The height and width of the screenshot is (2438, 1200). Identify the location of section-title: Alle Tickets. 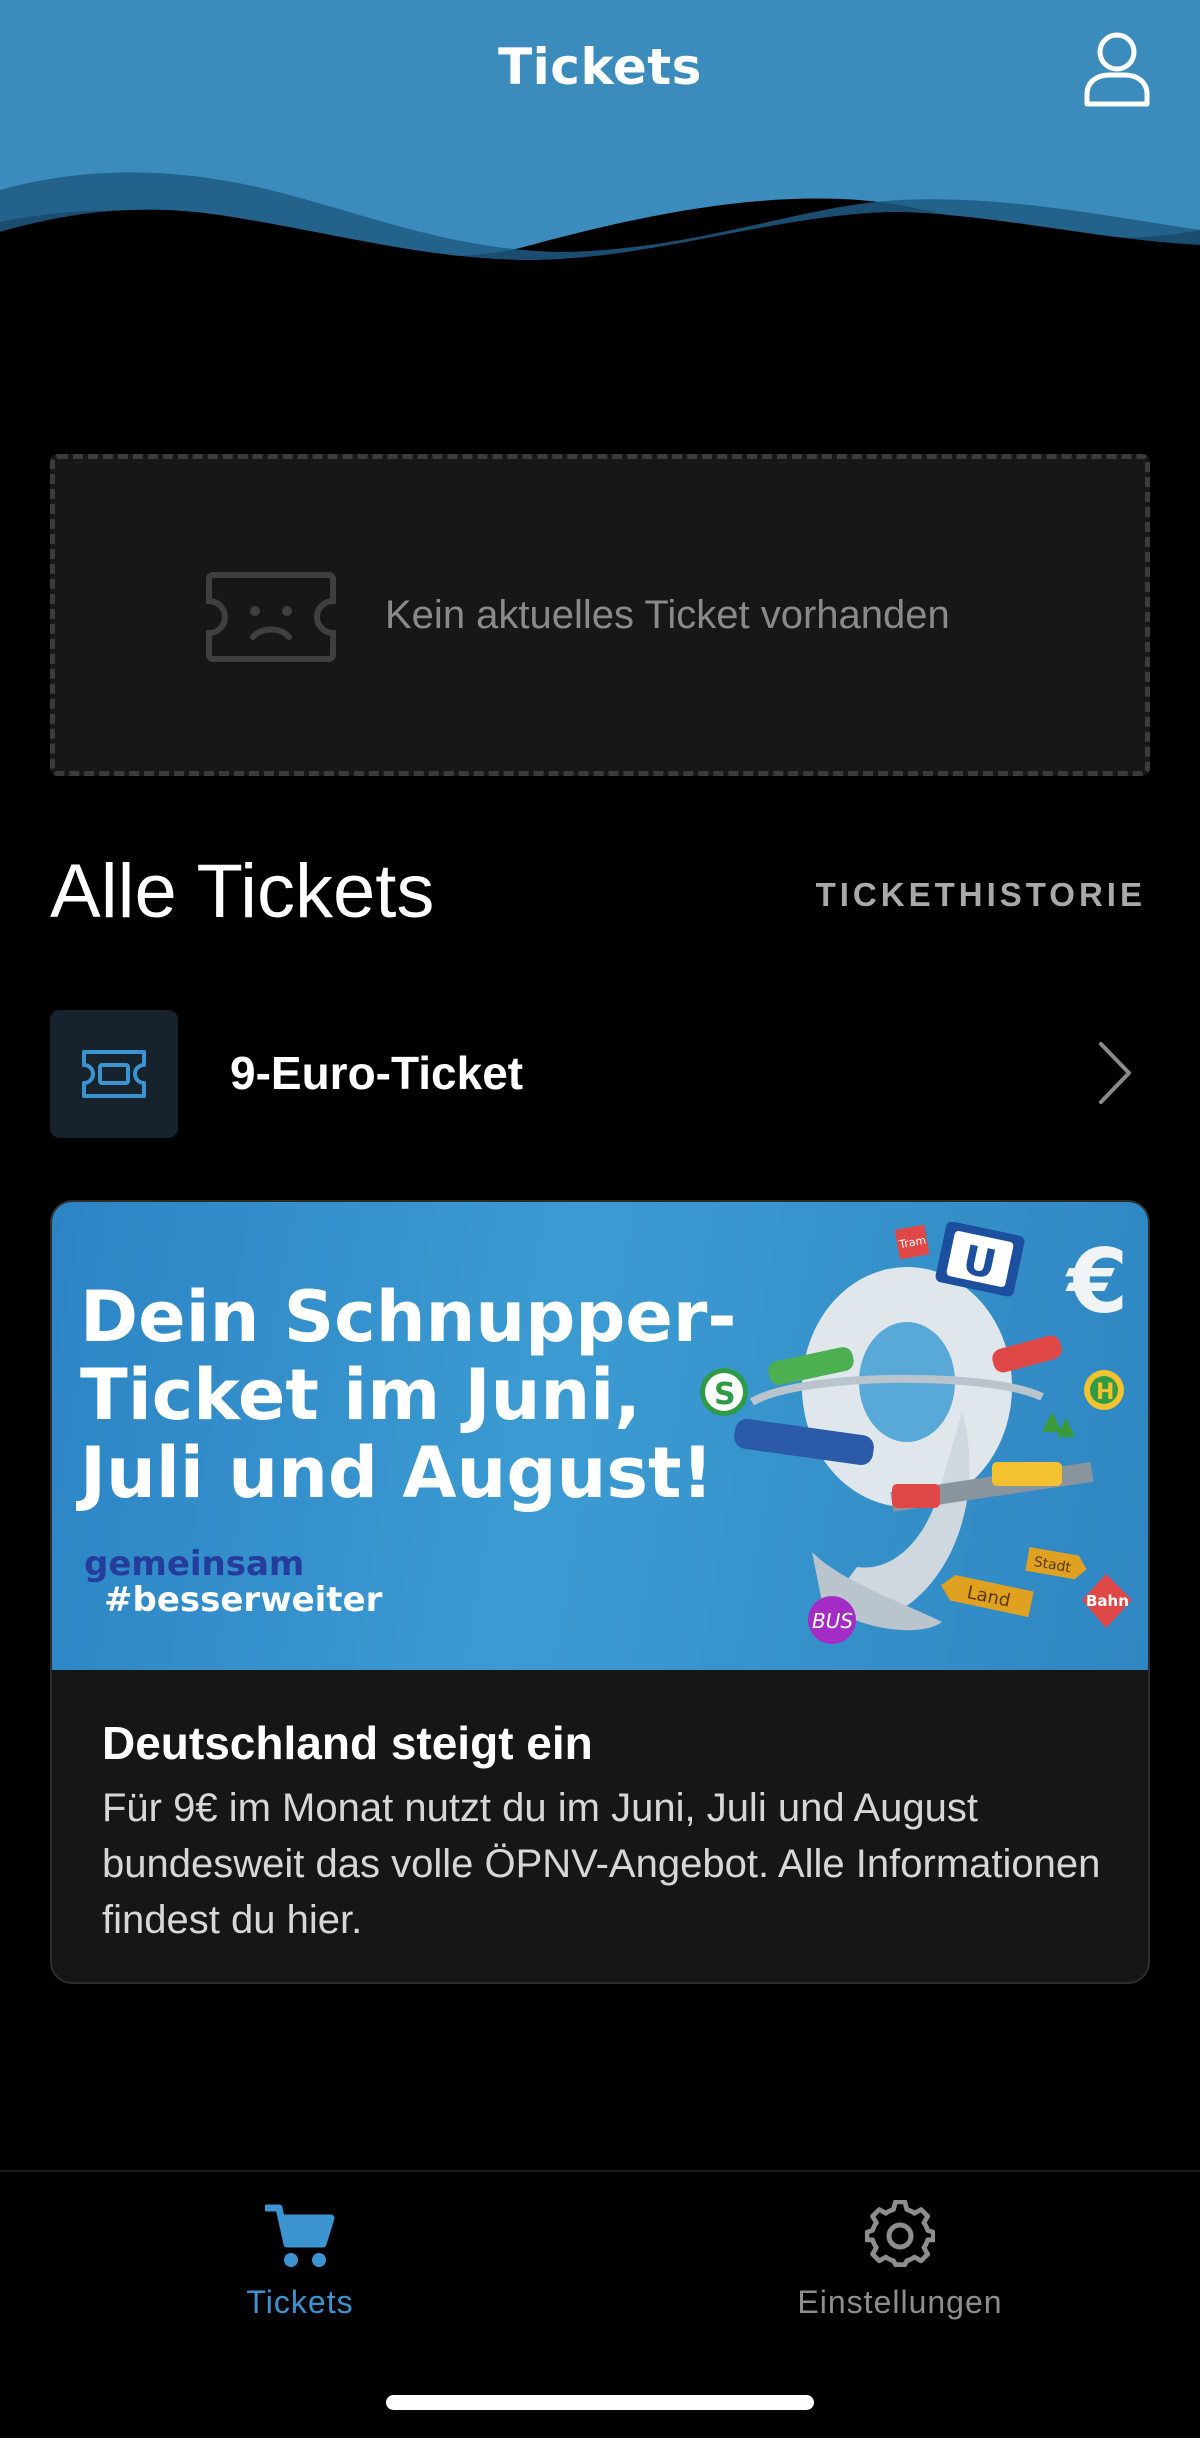
(242, 891).